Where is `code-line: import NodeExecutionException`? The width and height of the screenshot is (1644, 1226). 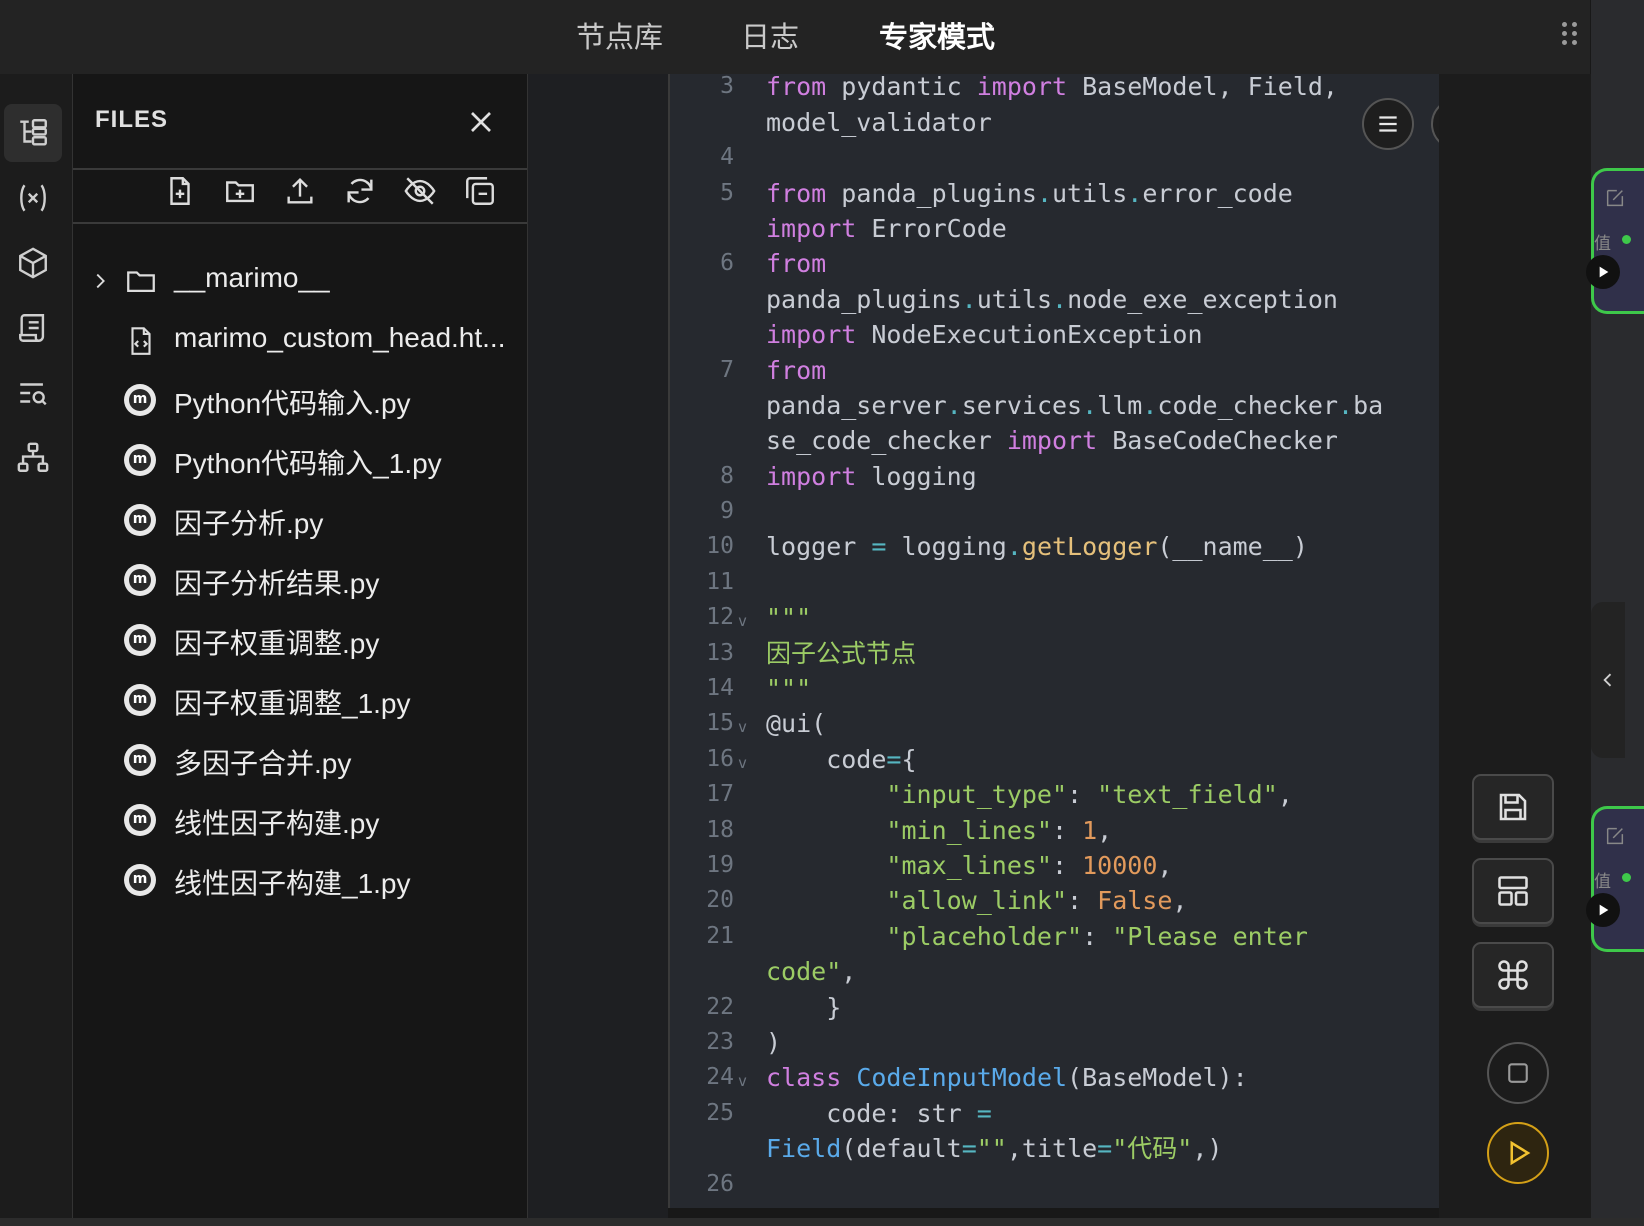 code-line: import NodeExecutionException is located at coordinates (1054, 334).